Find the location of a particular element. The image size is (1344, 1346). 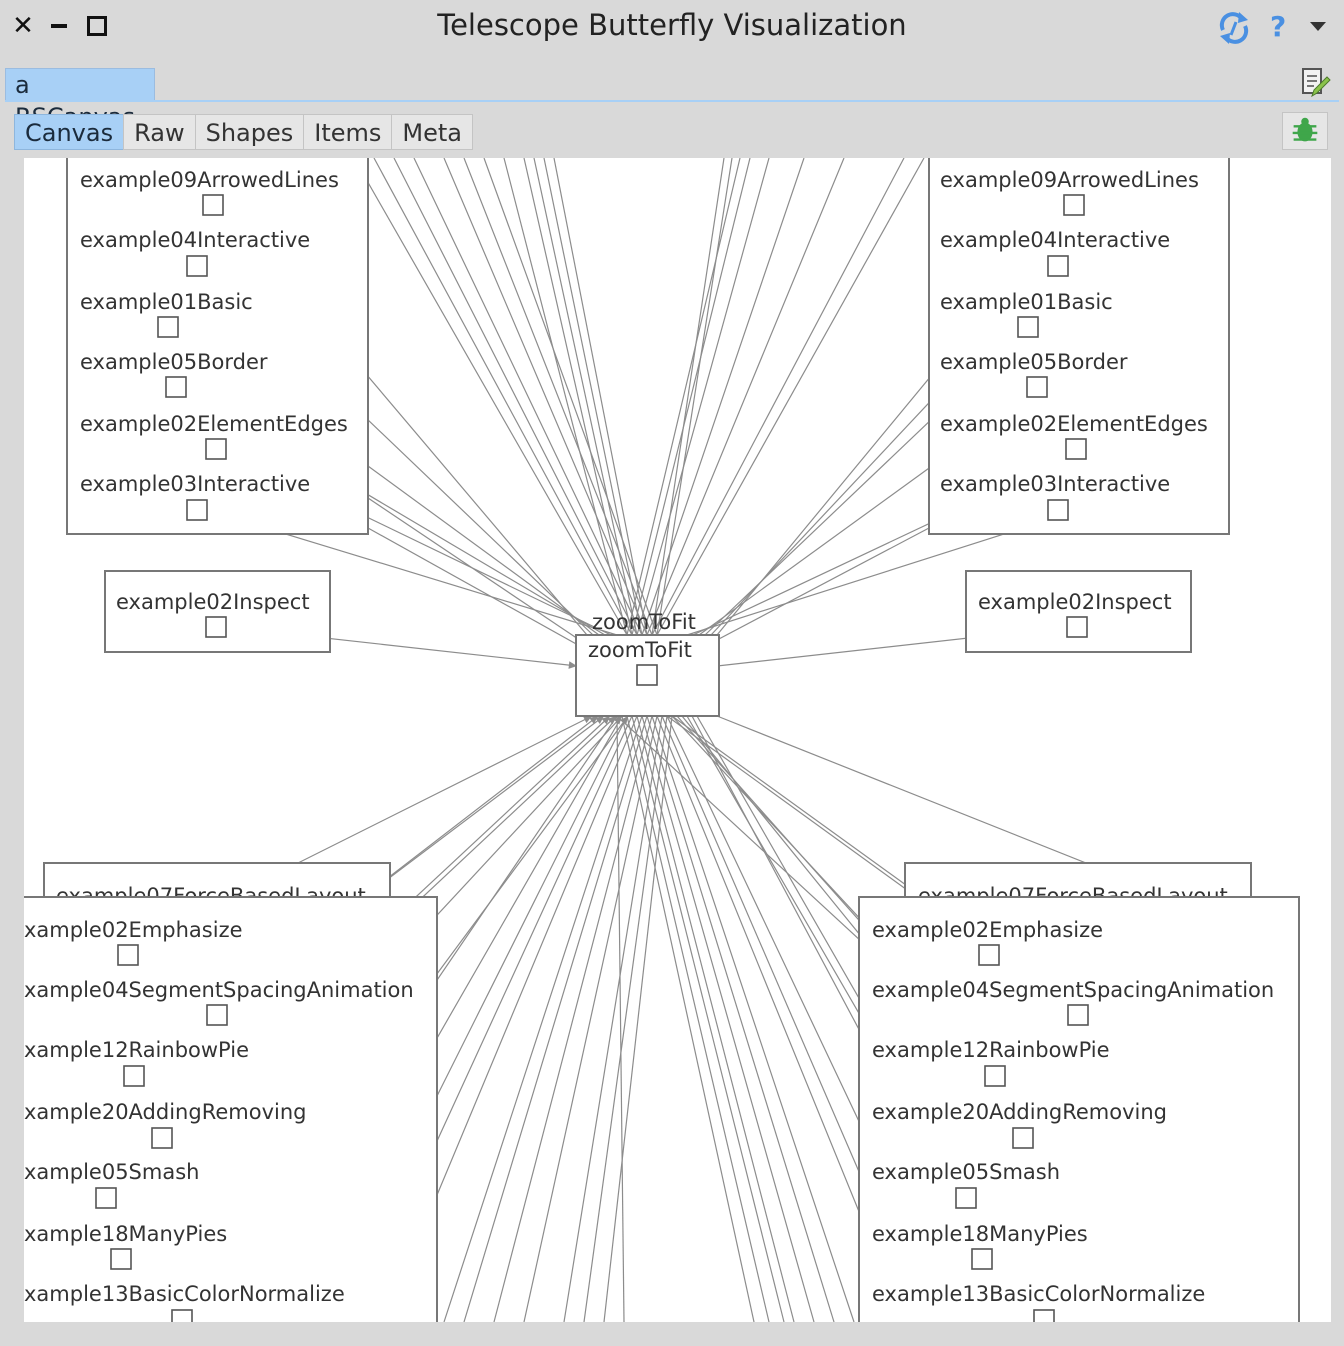

bl-label-6: xample13BasicColorNormalize is located at coordinates (184, 1294).